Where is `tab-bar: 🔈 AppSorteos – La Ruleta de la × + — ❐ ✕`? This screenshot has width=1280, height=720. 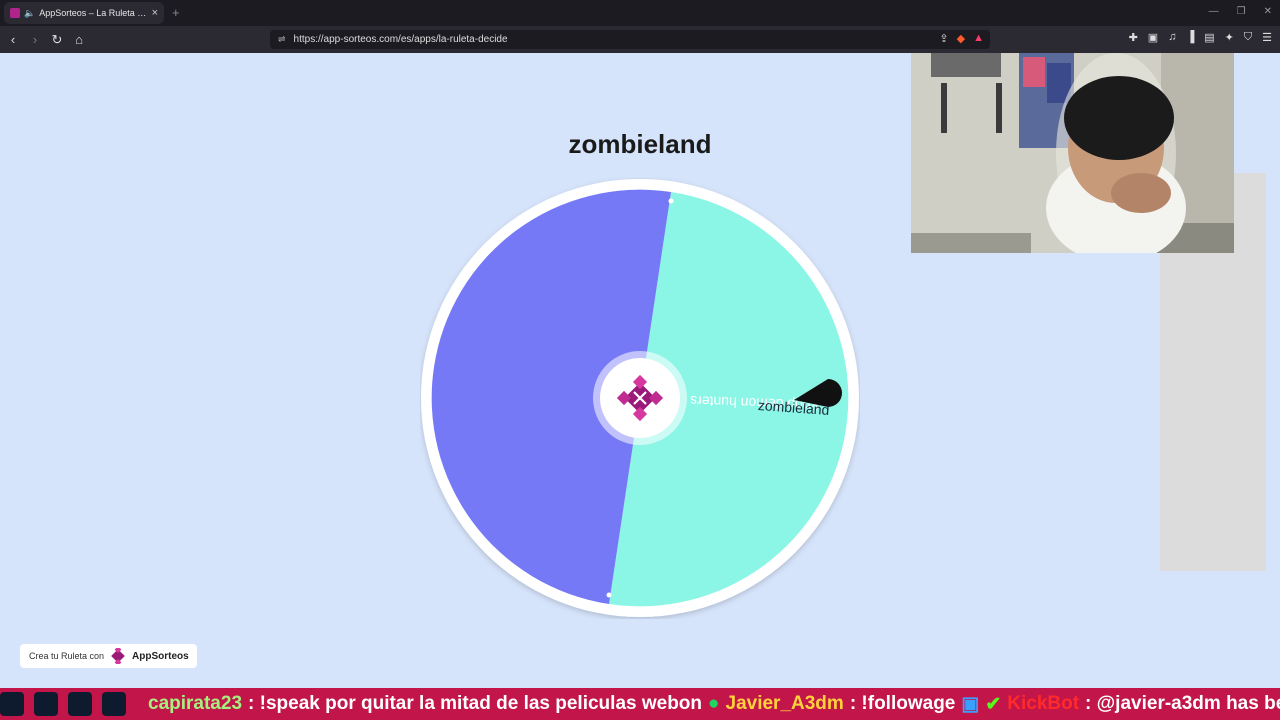 tab-bar: 🔈 AppSorteos – La Ruleta de la × + — ❐ ✕ is located at coordinates (640, 13).